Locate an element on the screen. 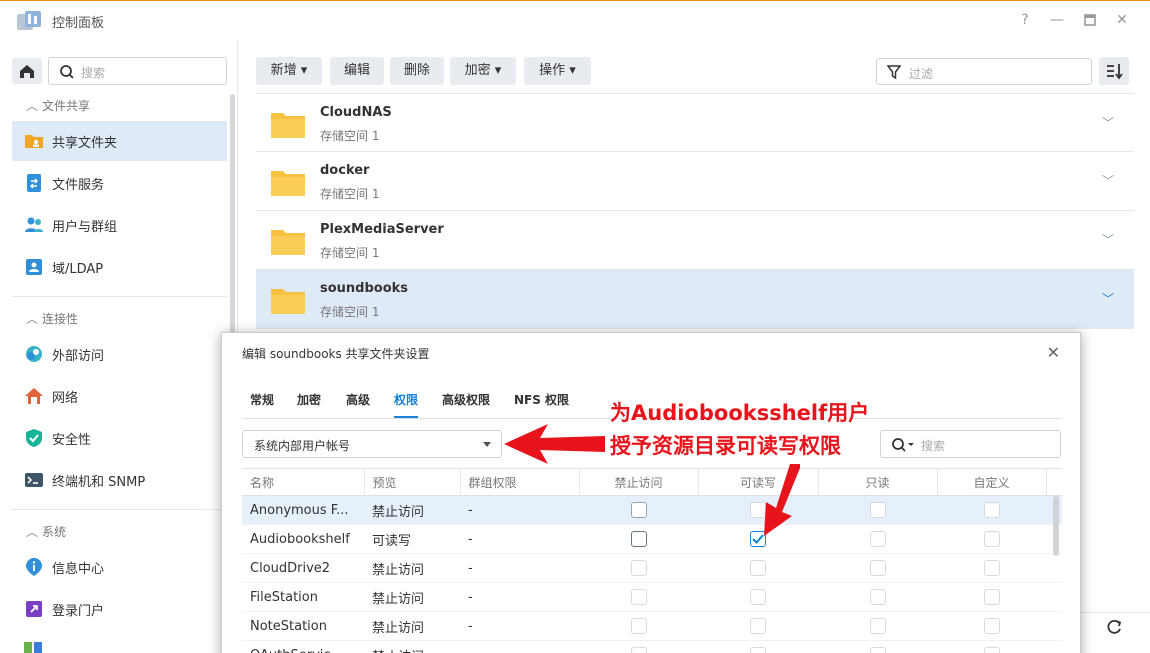  minimize-icon: — is located at coordinates (1057, 20).